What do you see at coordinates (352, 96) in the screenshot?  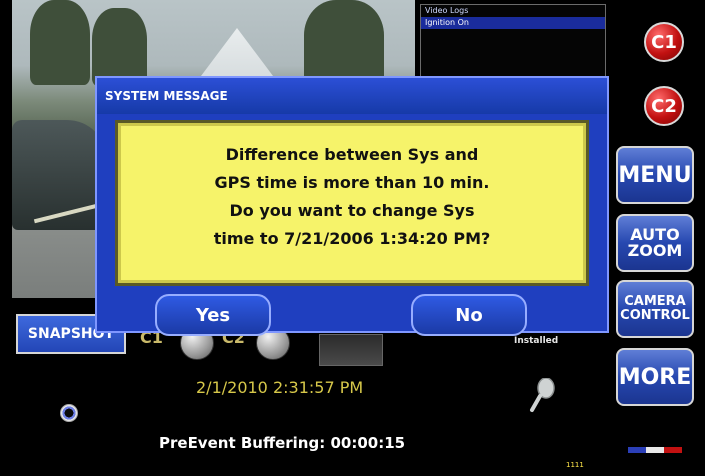 I see `dialog-title: SYSTEM MESSAGE` at bounding box center [352, 96].